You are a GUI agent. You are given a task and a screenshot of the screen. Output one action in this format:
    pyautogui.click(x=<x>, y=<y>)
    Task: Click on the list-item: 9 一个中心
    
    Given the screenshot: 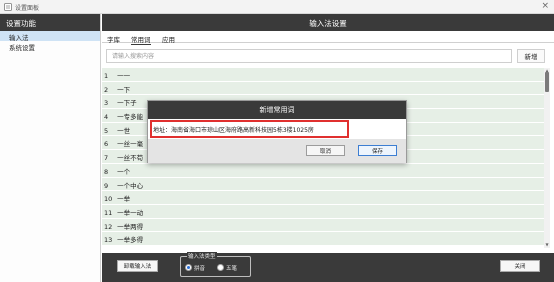 What is the action you would take?
    pyautogui.click(x=323, y=184)
    